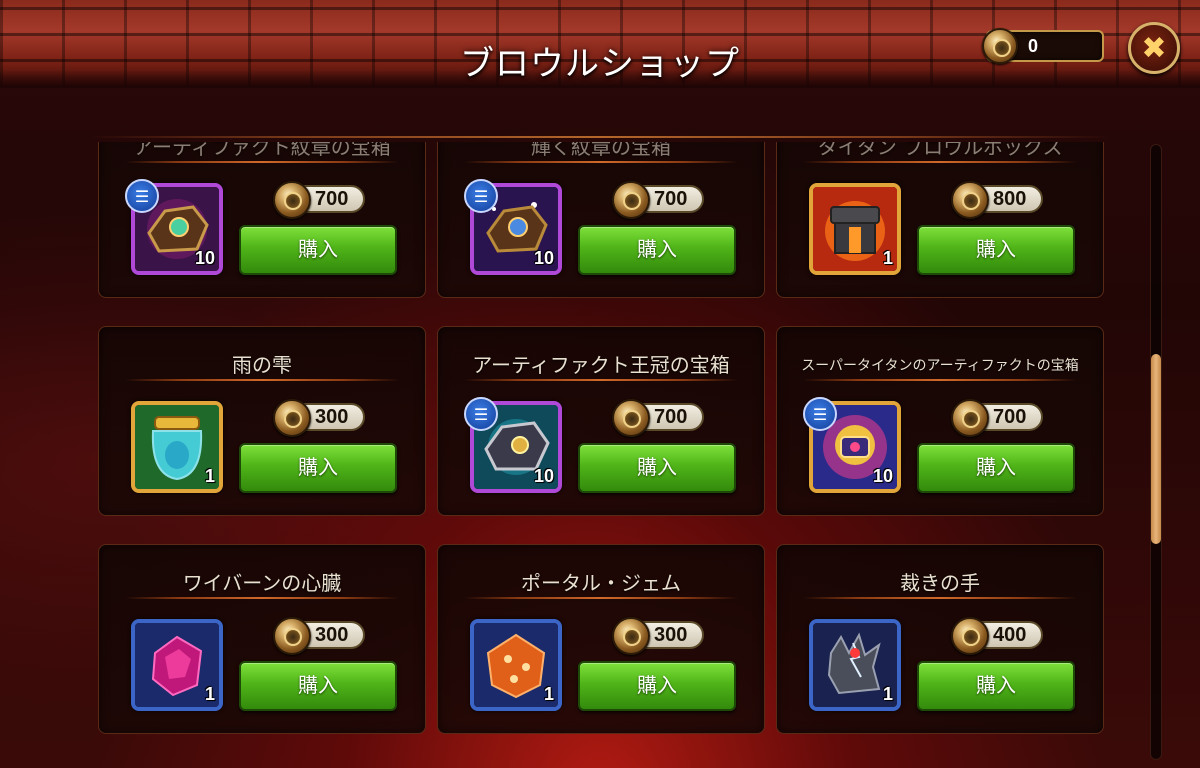 The height and width of the screenshot is (768, 1200). Describe the element at coordinates (600, 137) in the screenshot. I see `panel-divider` at that location.